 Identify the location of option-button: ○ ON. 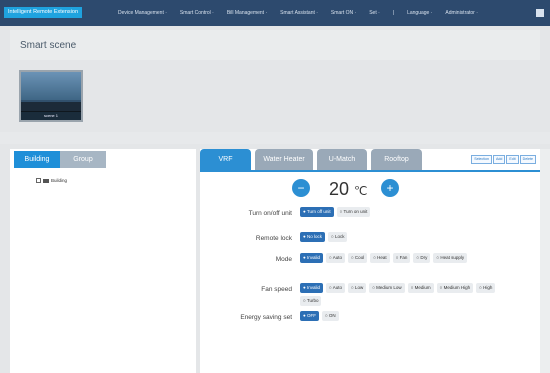
(330, 316).